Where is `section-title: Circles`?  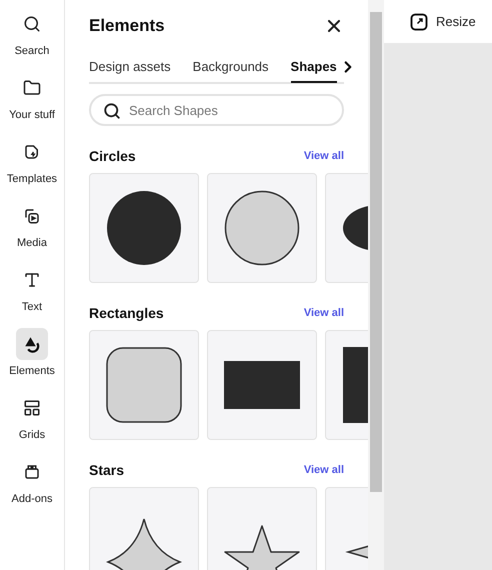 section-title: Circles is located at coordinates (112, 156).